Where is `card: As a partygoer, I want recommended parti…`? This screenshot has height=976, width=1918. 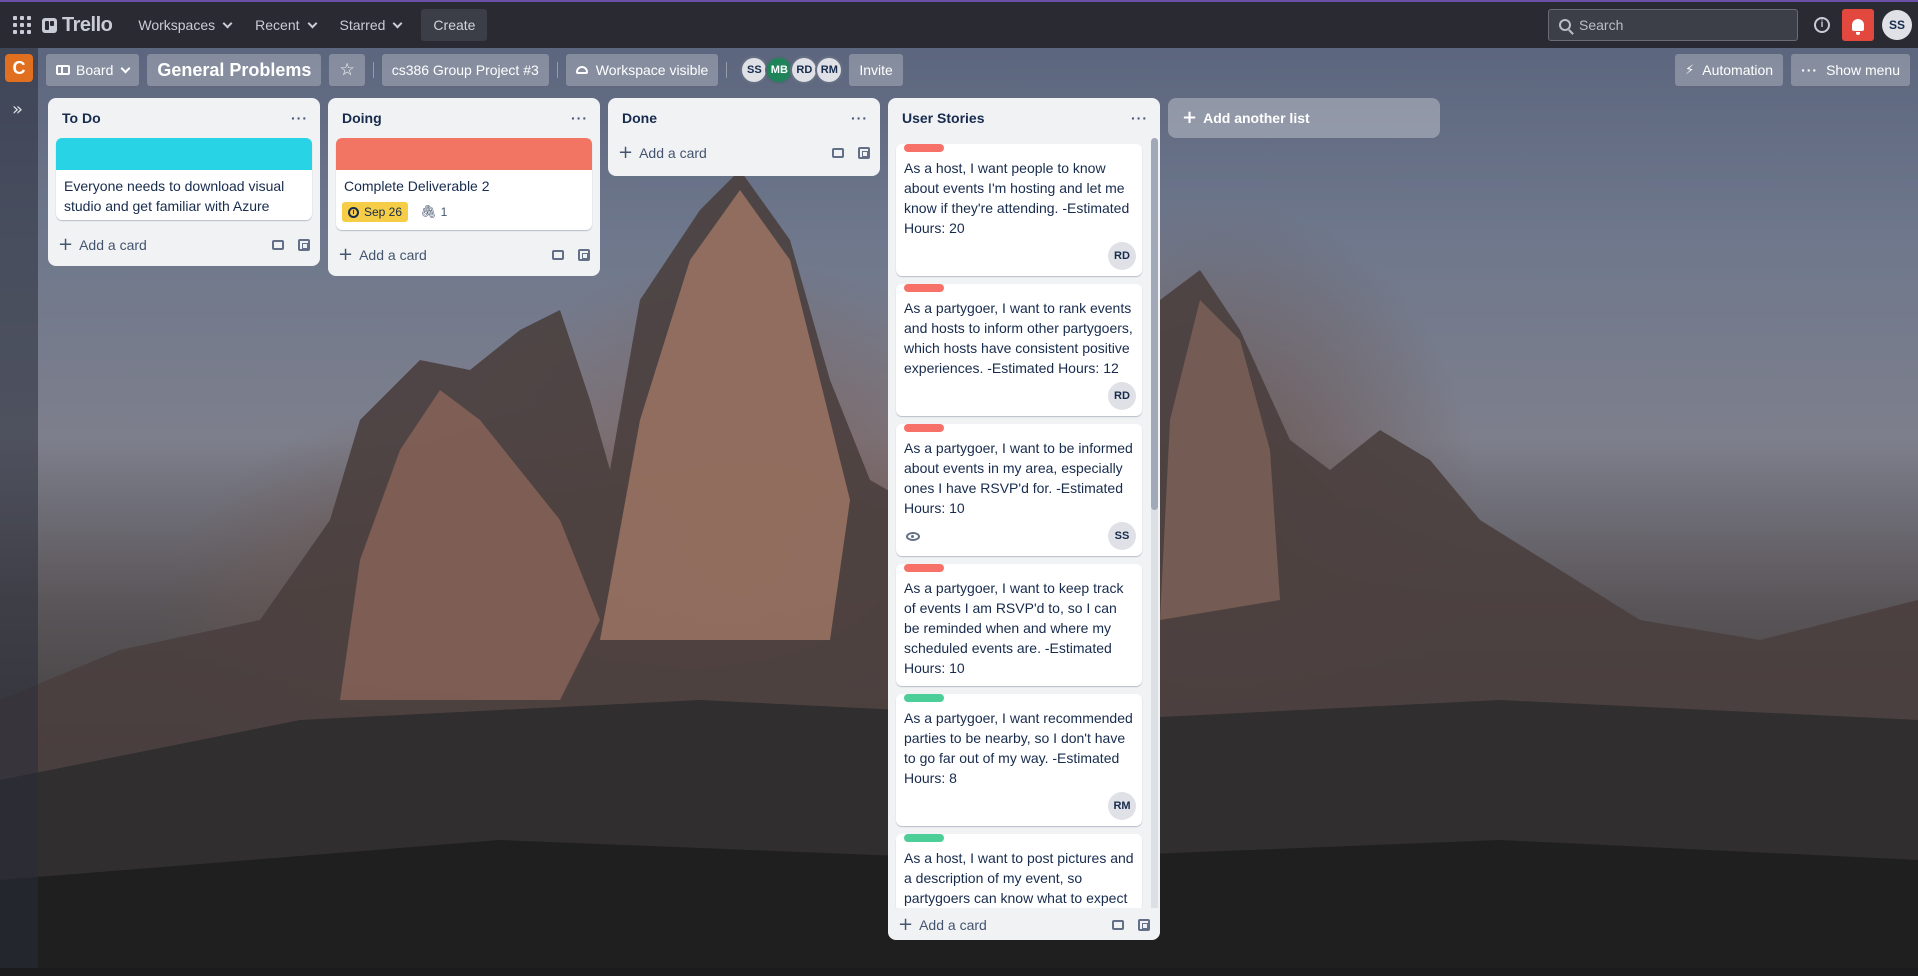
card: As a partygoer, I want recommended parti… is located at coordinates (1019, 760).